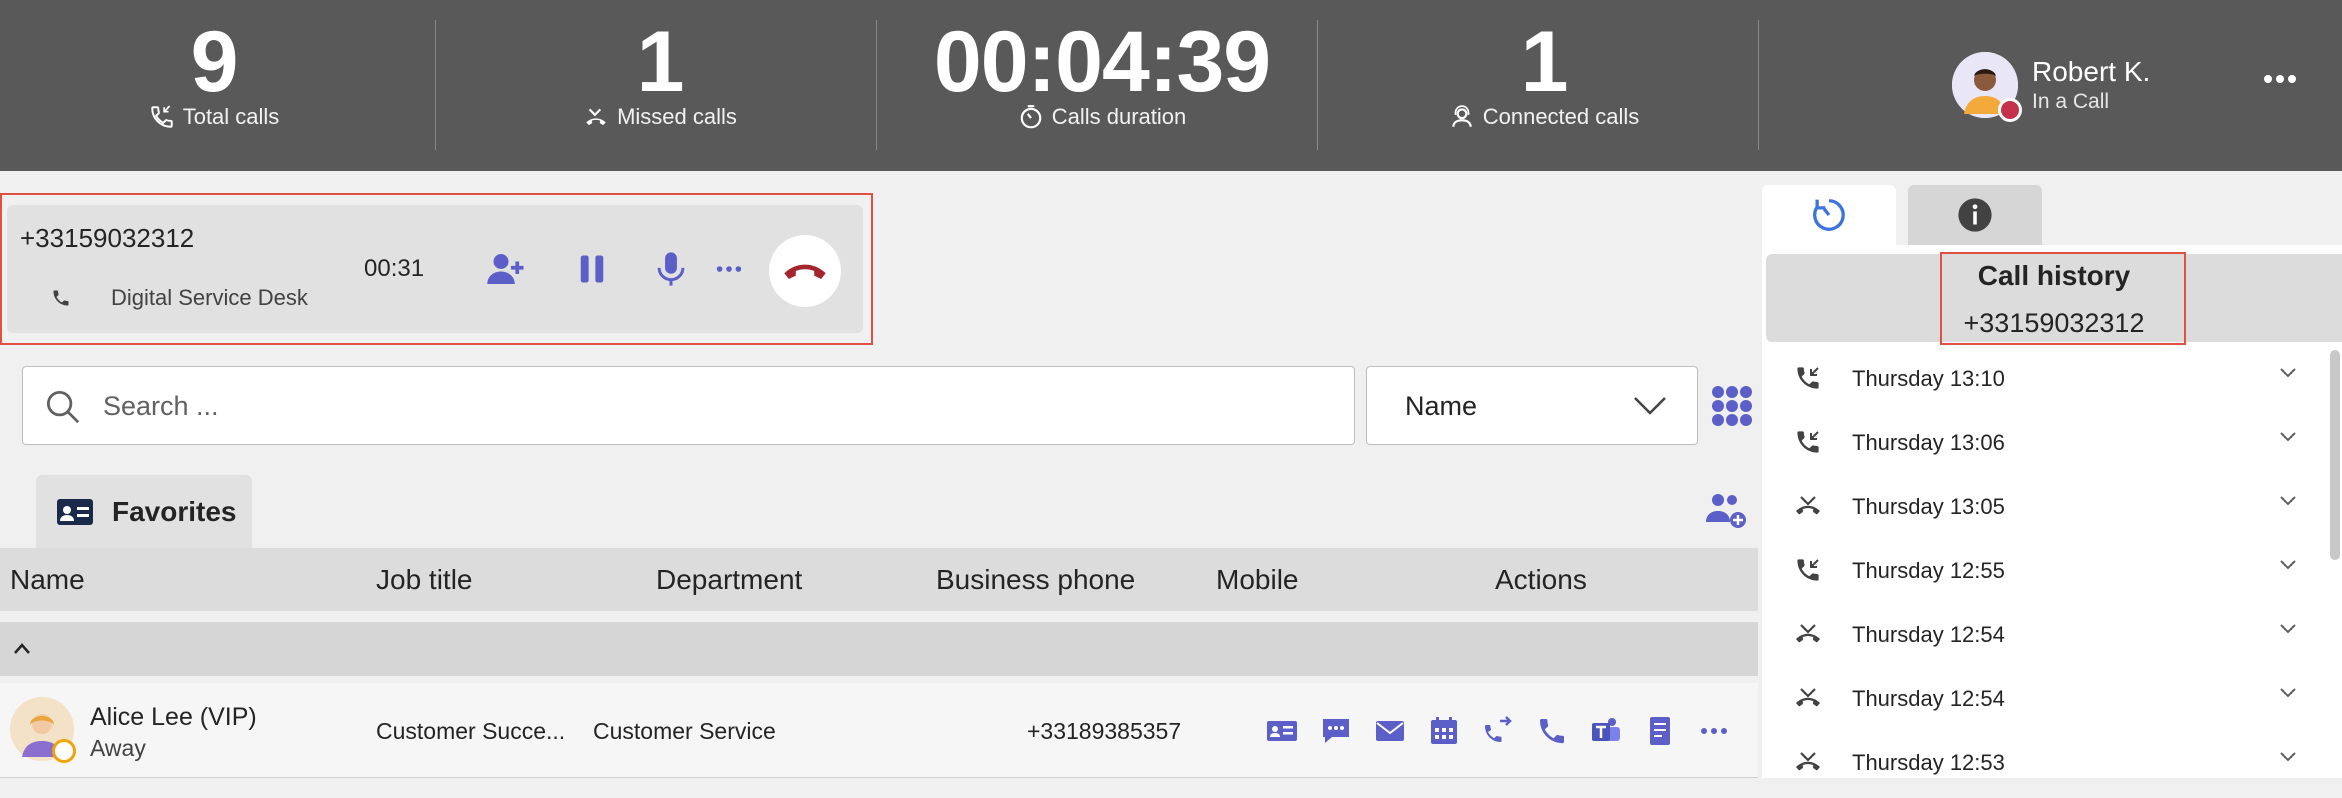 The image size is (2342, 798). I want to click on teams-call-button, so click(1606, 731).